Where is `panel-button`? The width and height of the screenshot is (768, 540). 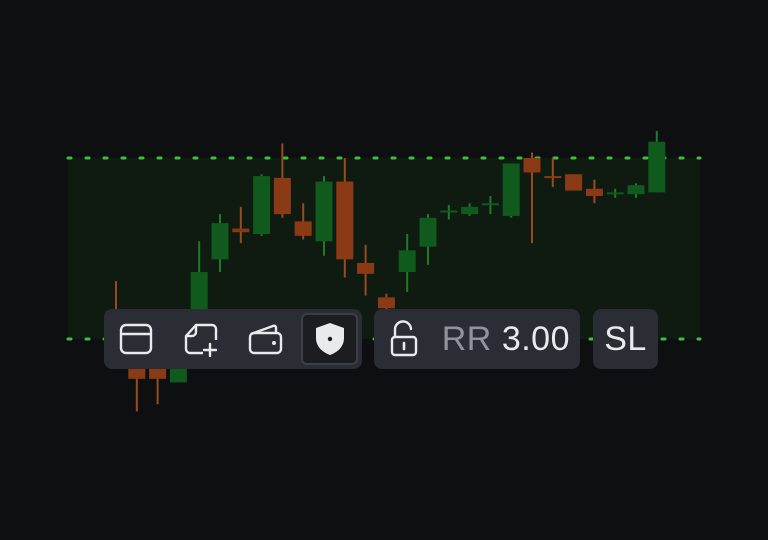
panel-button is located at coordinates (136, 339).